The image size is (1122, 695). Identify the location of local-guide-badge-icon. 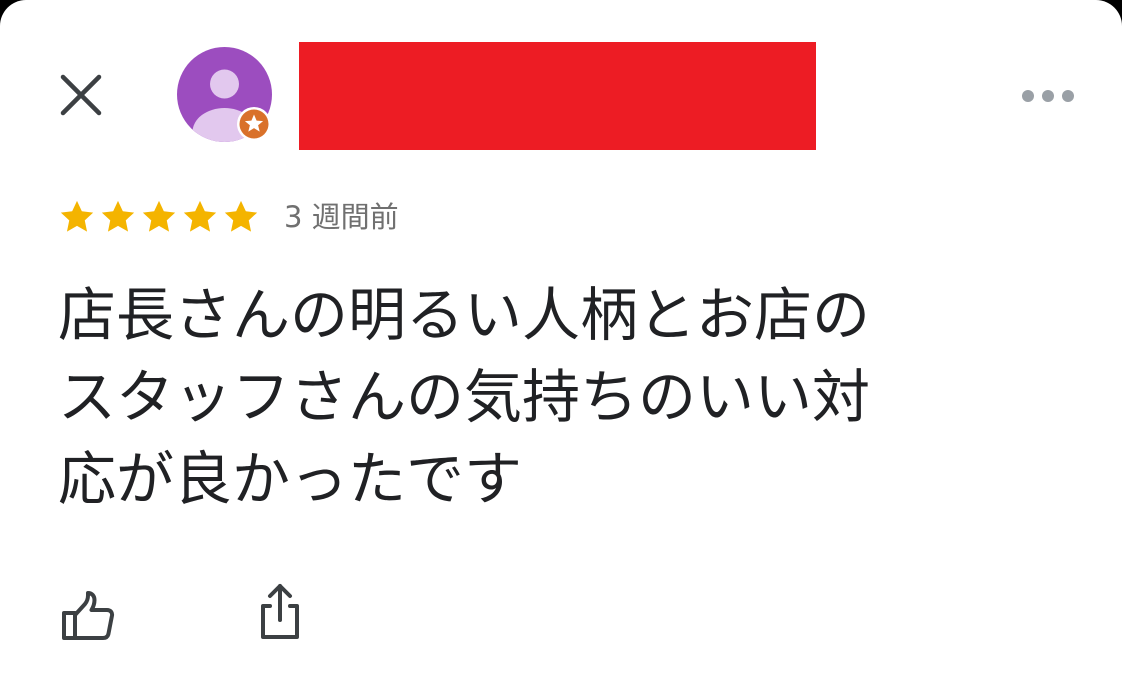
(254, 124).